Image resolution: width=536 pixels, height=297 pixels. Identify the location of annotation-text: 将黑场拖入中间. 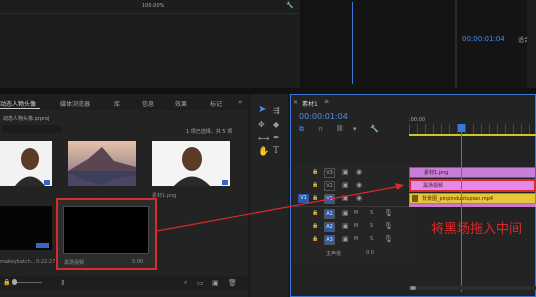
(477, 229).